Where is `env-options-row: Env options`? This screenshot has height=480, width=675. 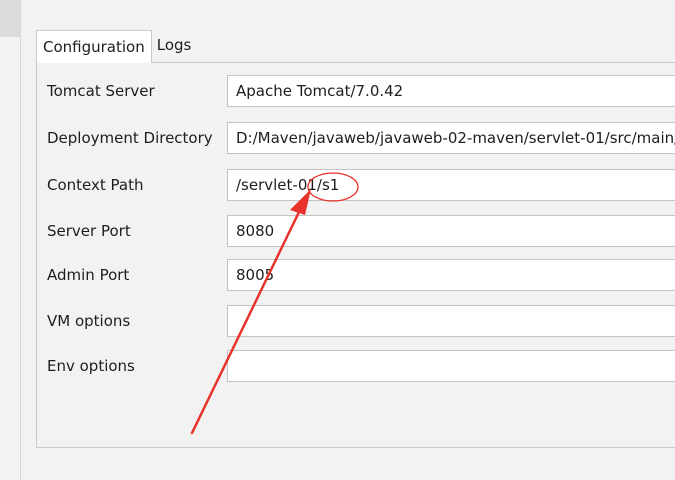
env-options-row: Env options is located at coordinates (356, 366).